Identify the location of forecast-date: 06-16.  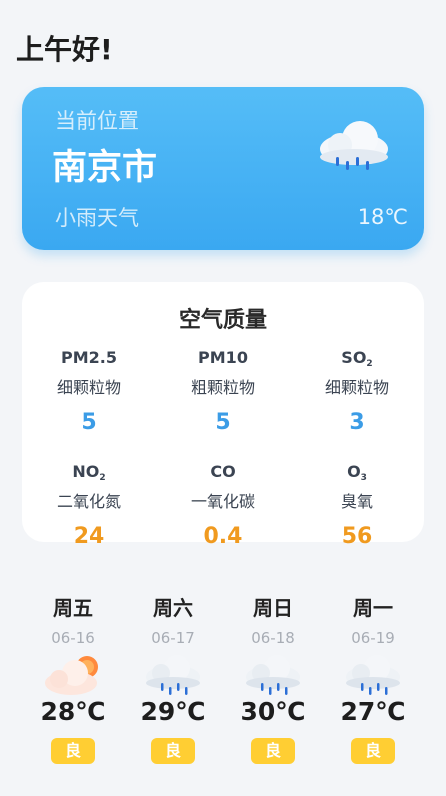
(73, 638).